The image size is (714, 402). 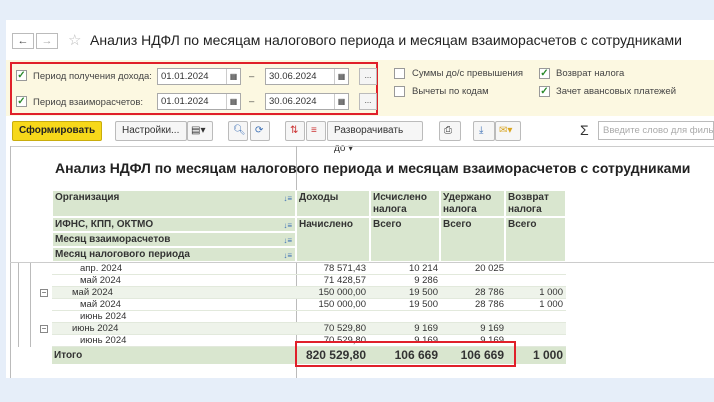 What do you see at coordinates (200, 131) in the screenshot?
I see `variants-dropdown-icon: ▤▾` at bounding box center [200, 131].